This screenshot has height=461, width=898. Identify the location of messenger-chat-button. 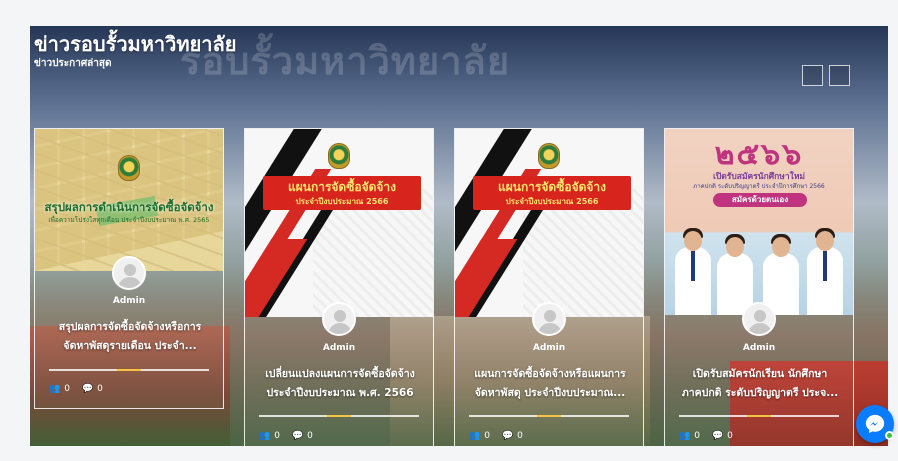
(875, 424).